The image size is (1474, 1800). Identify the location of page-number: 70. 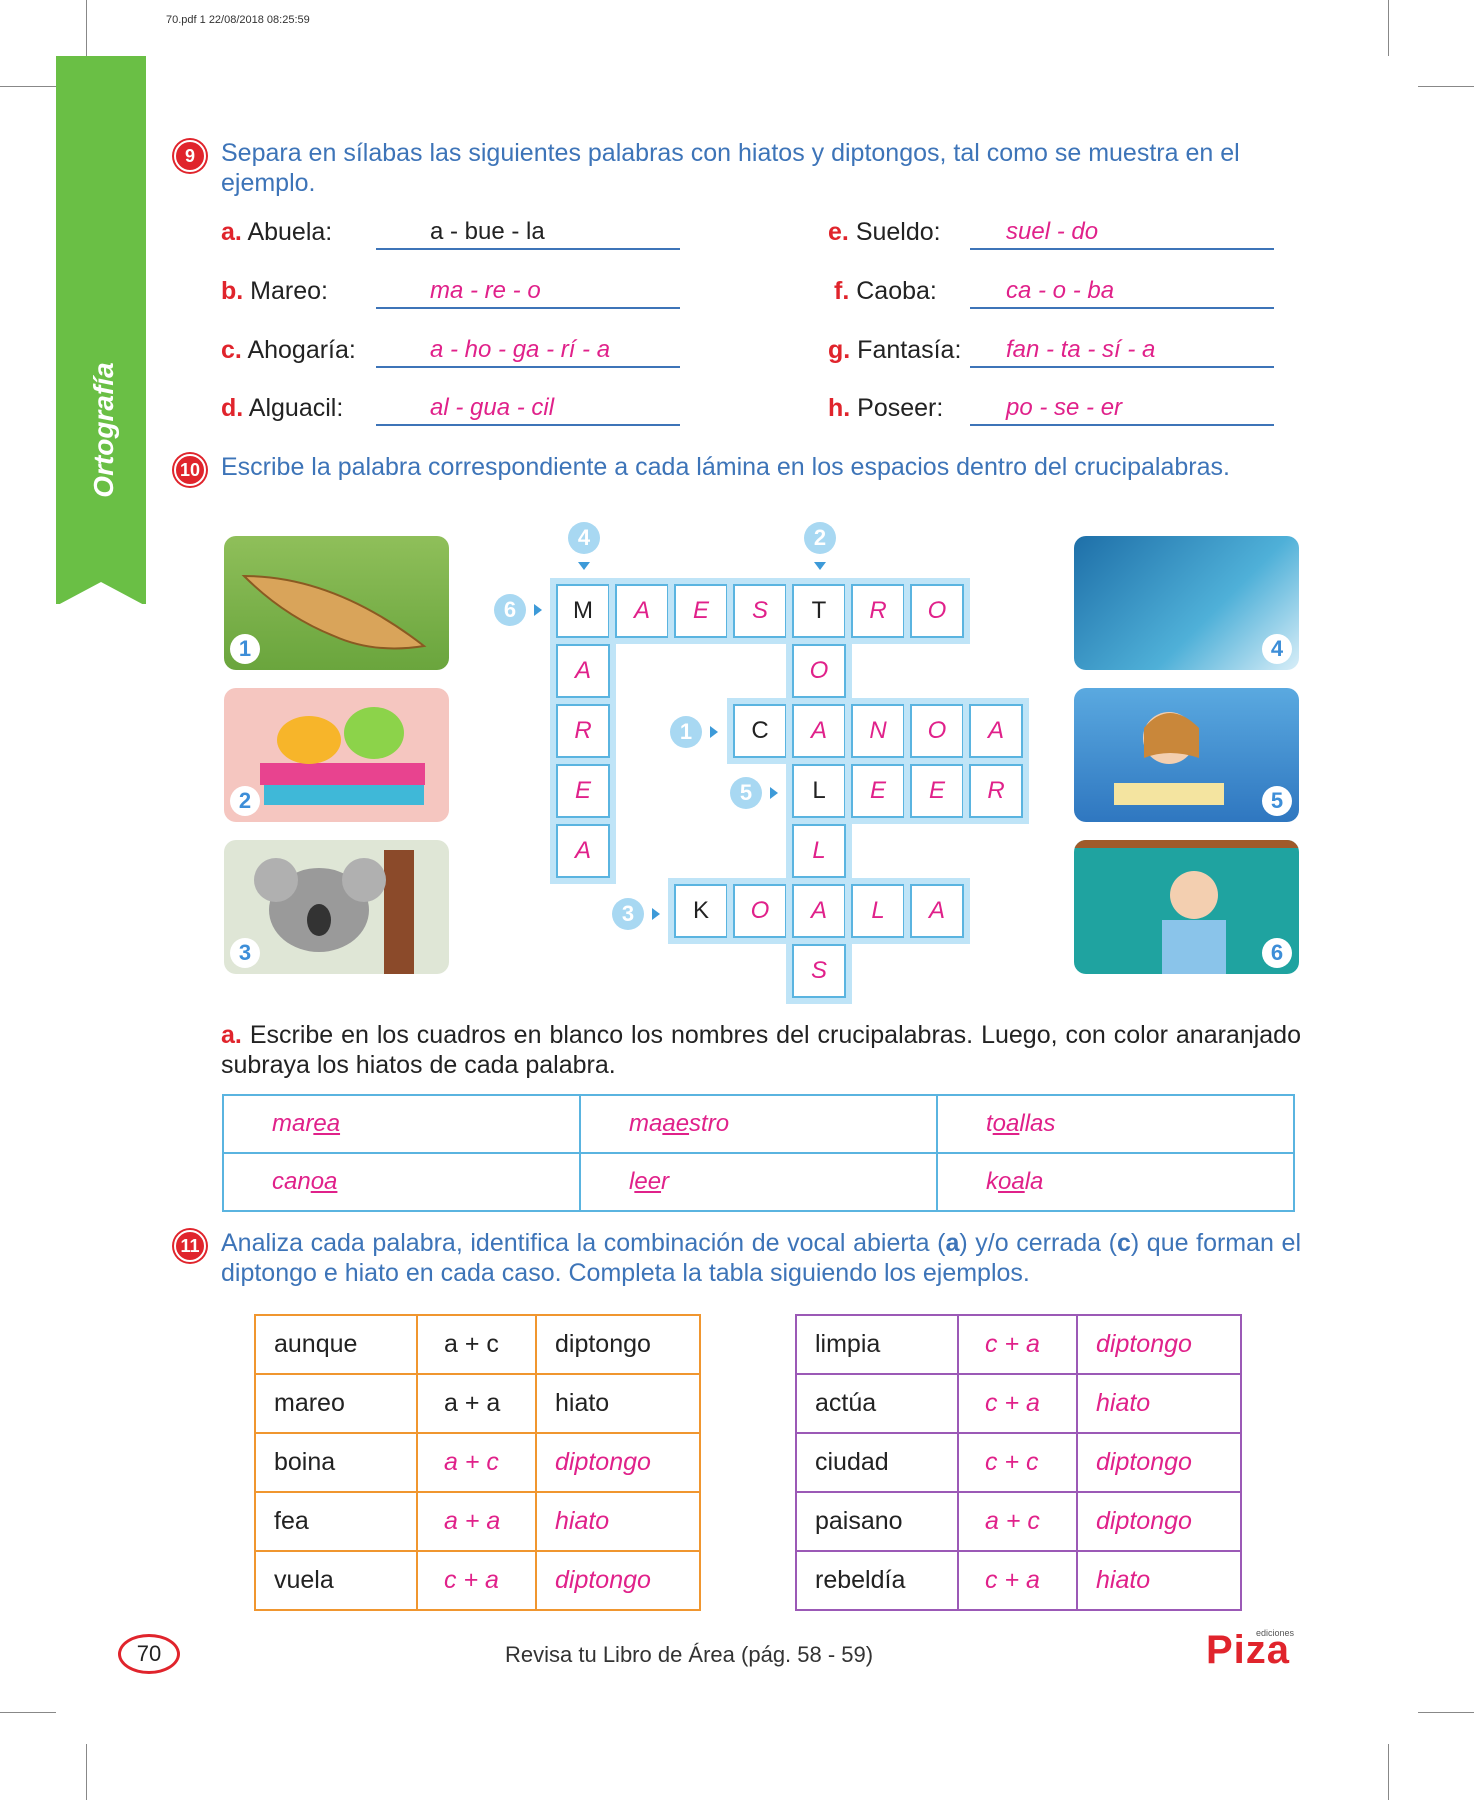
(149, 1654).